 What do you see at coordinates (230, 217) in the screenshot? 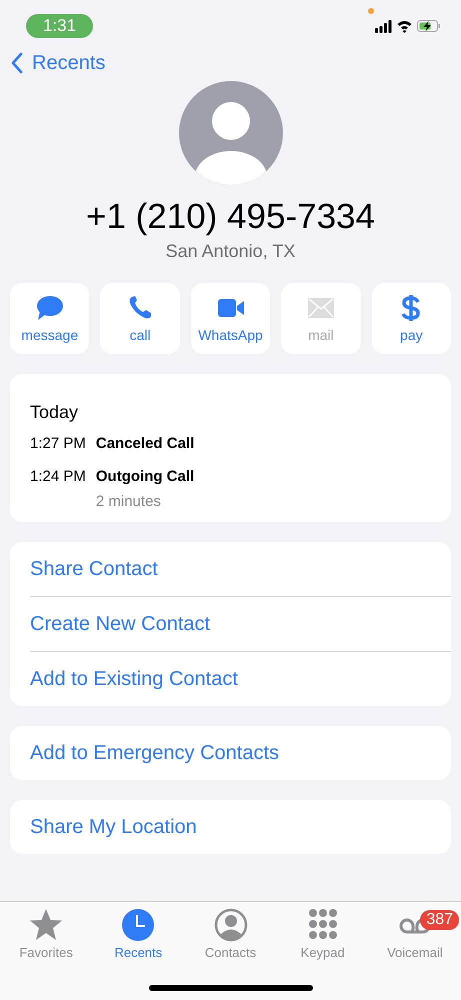
I see `phone-number: +1 (210) 495-7334` at bounding box center [230, 217].